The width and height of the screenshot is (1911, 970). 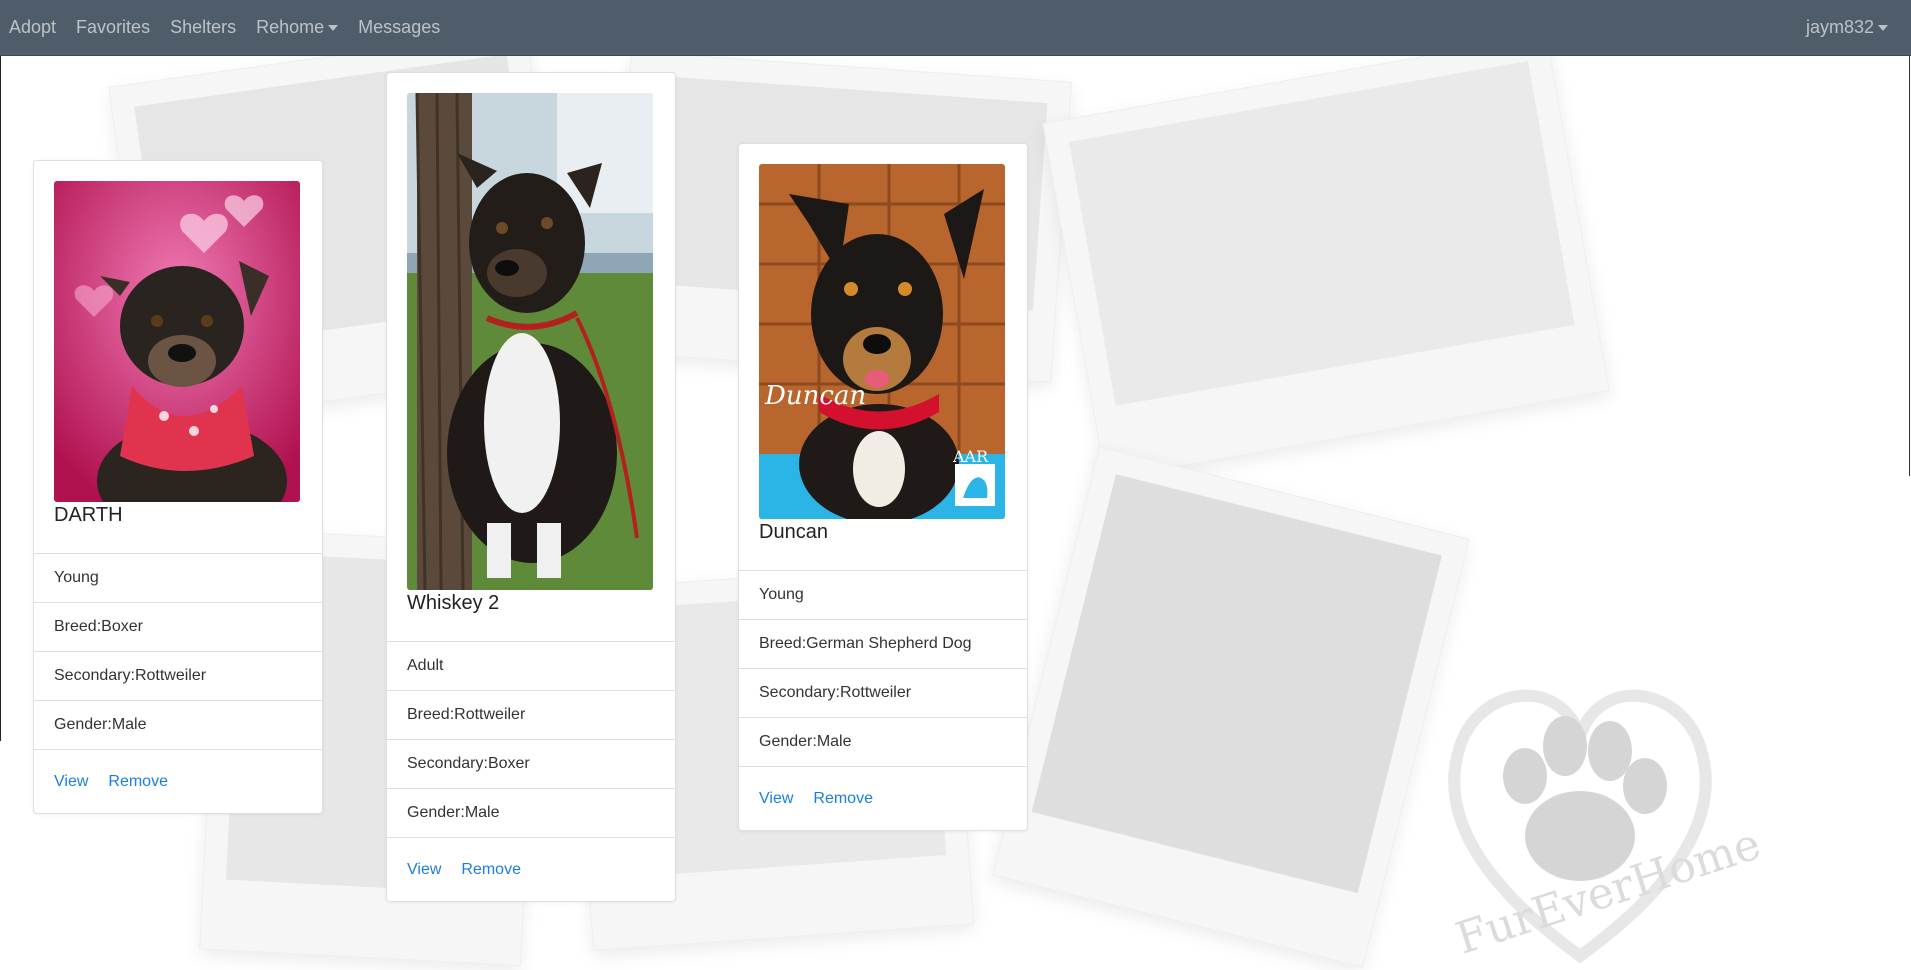 What do you see at coordinates (453, 603) in the screenshot?
I see `pet-name: Whiskey 2` at bounding box center [453, 603].